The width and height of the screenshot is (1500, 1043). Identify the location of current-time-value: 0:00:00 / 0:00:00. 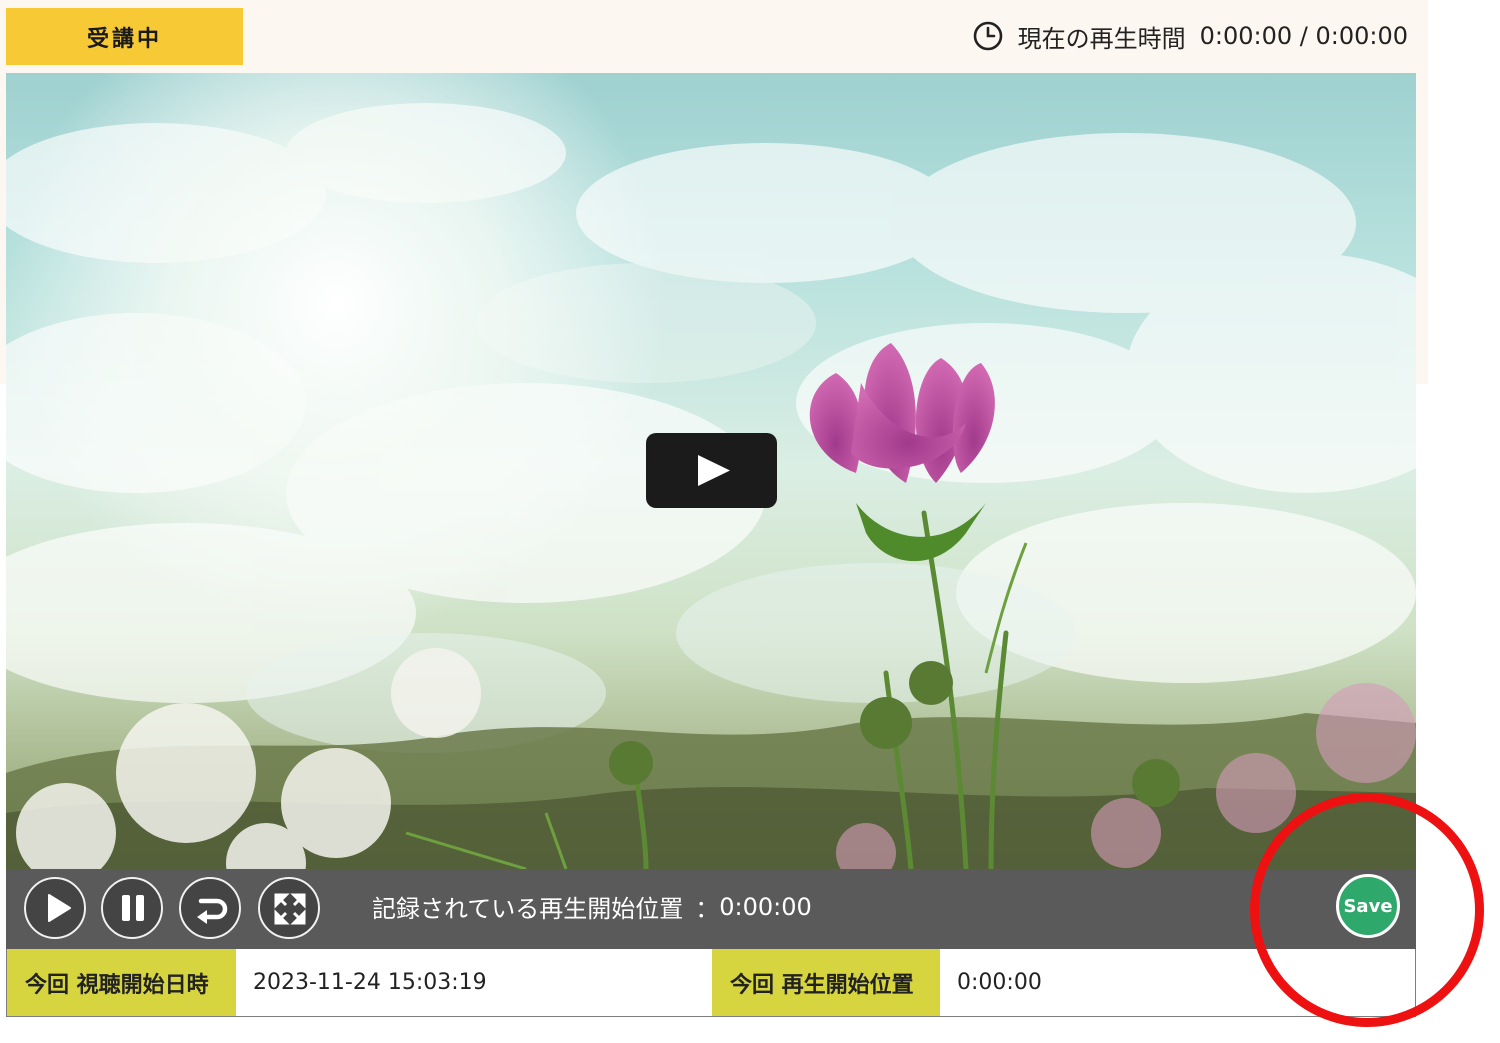
(1303, 36).